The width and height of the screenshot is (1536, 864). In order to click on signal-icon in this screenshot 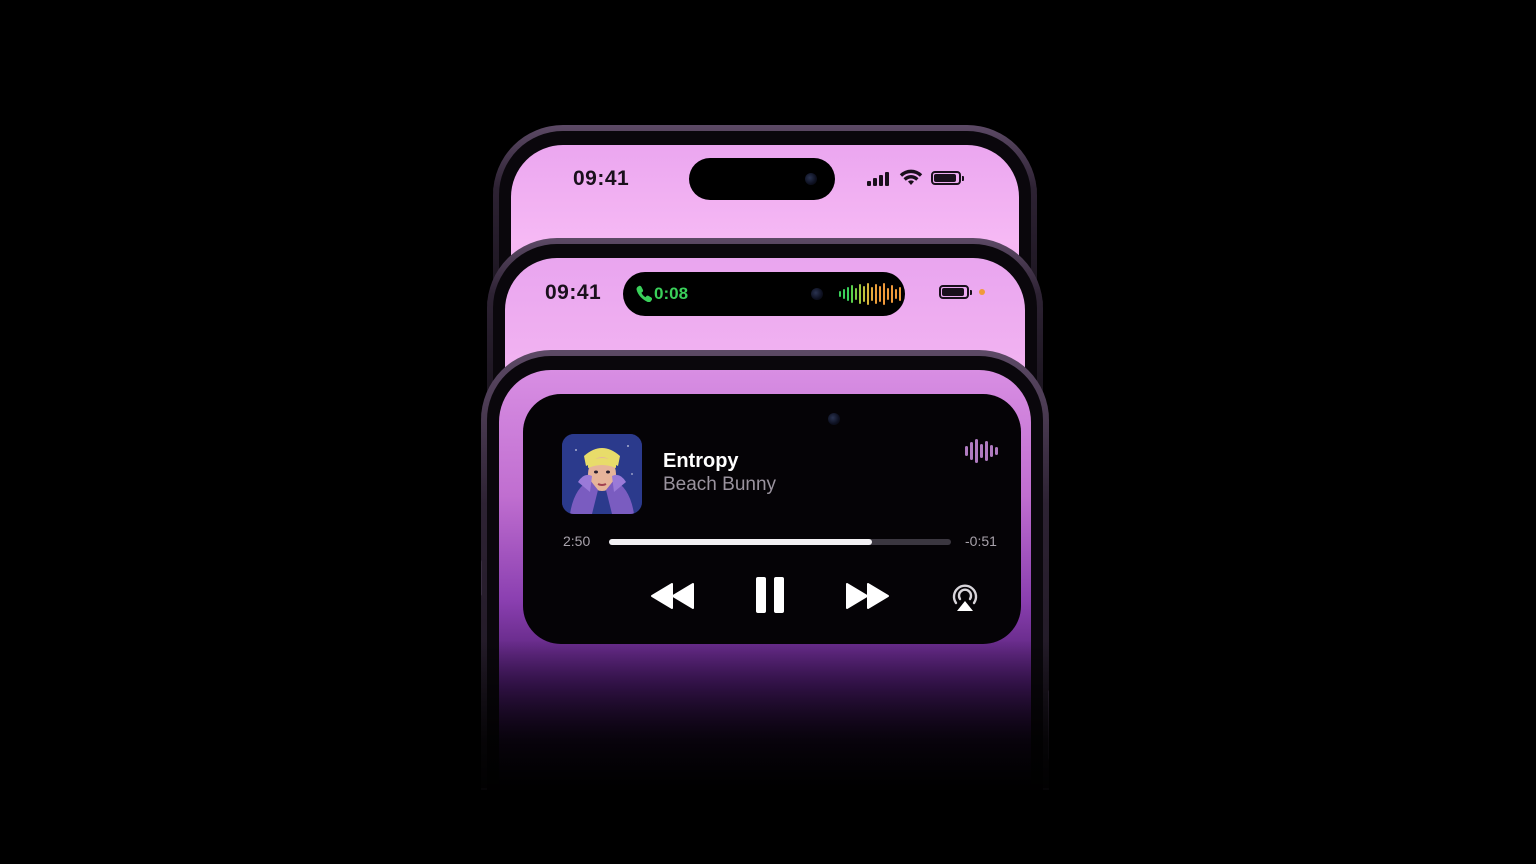, I will do `click(878, 179)`.